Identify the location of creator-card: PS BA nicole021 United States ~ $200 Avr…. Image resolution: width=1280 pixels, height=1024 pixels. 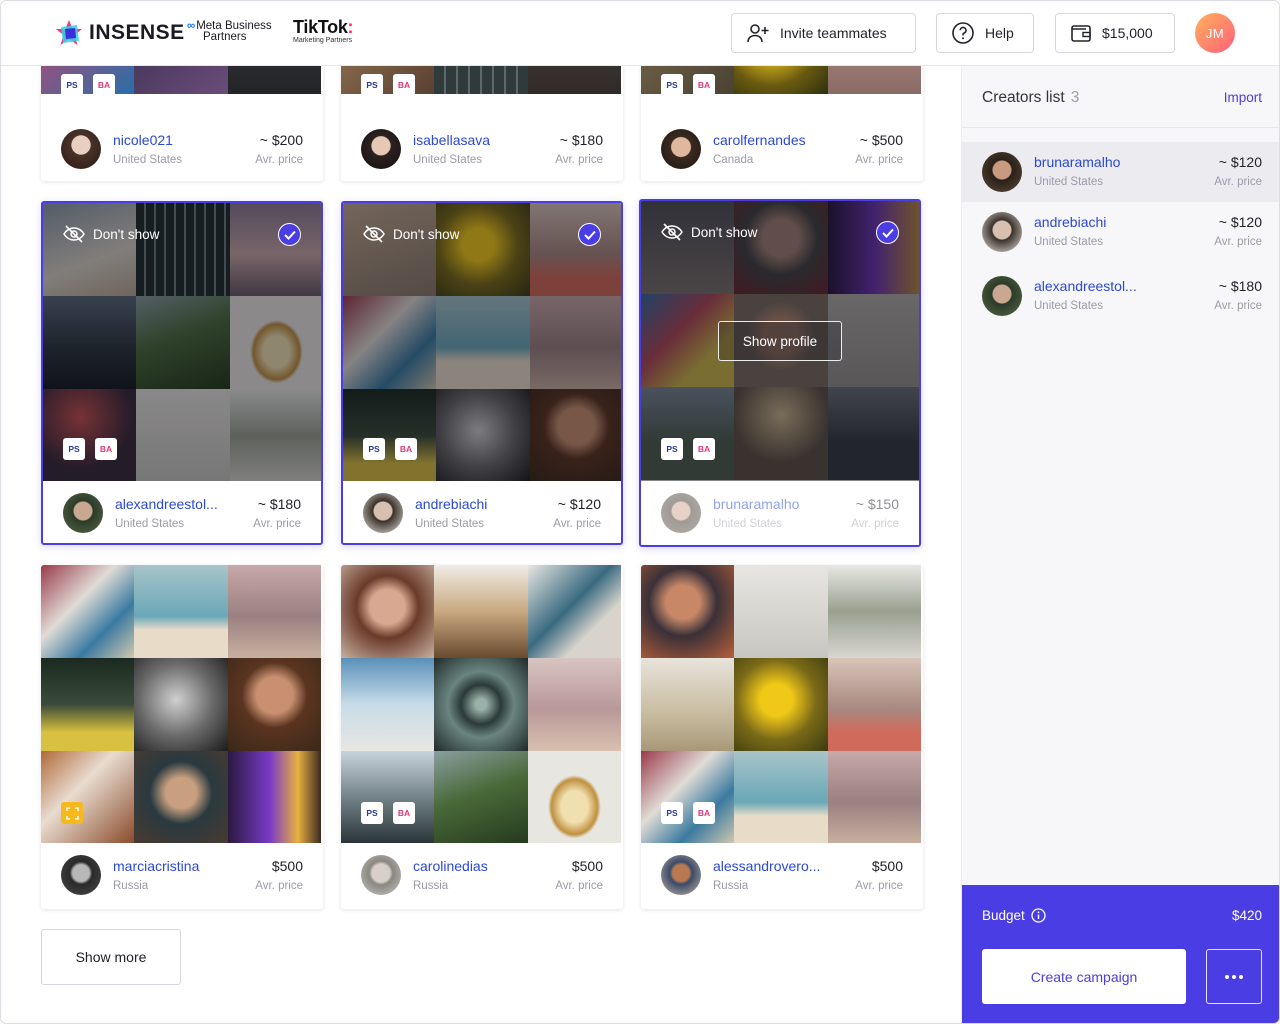
(182, 123).